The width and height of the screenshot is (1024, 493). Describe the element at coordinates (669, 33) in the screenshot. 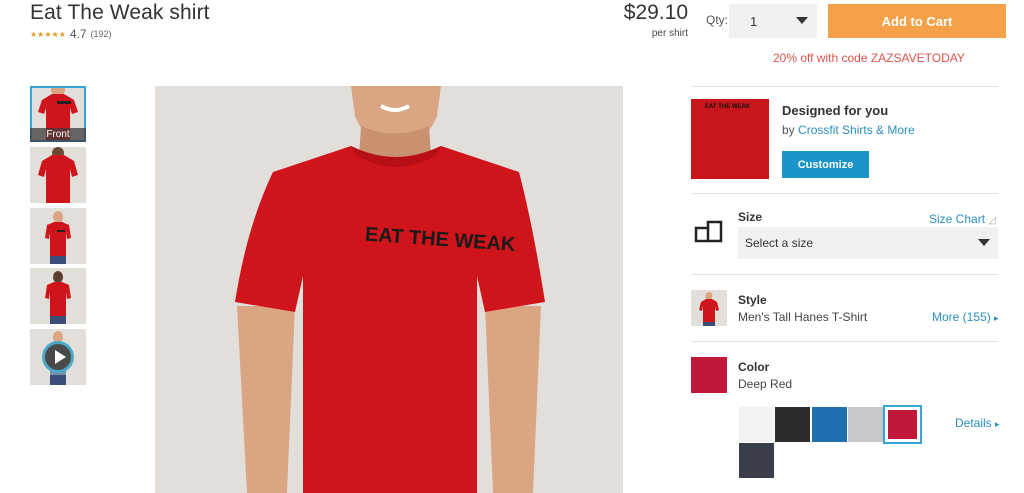

I see `price-unit: per shirt` at that location.